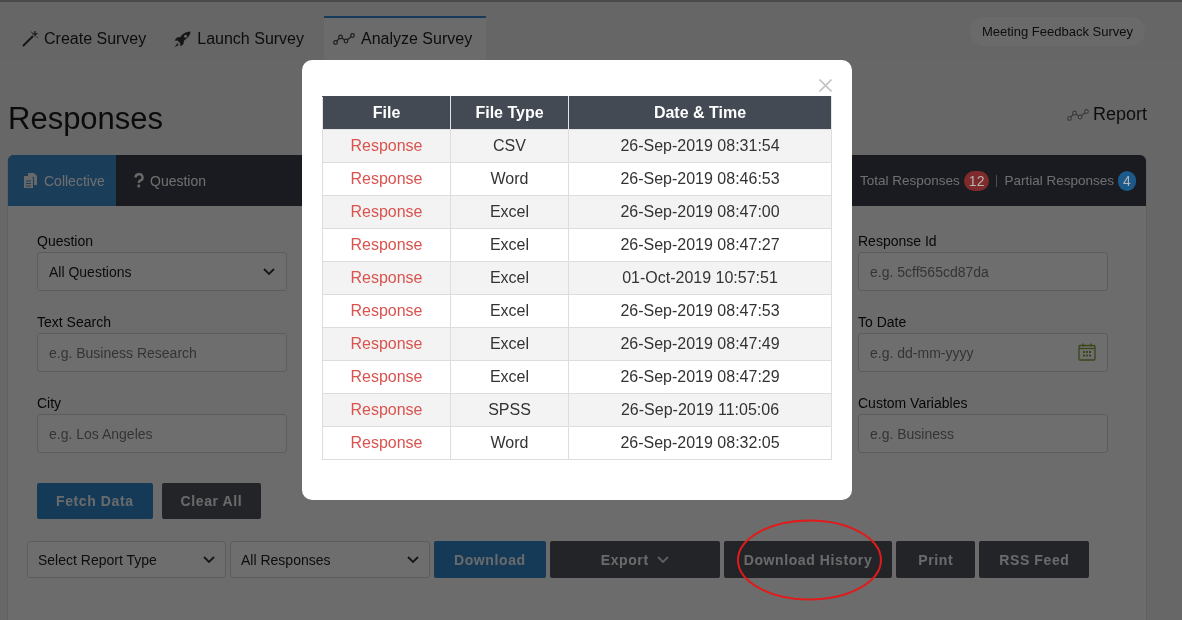 The width and height of the screenshot is (1182, 620). What do you see at coordinates (139, 180) in the screenshot?
I see `question-mark-icon` at bounding box center [139, 180].